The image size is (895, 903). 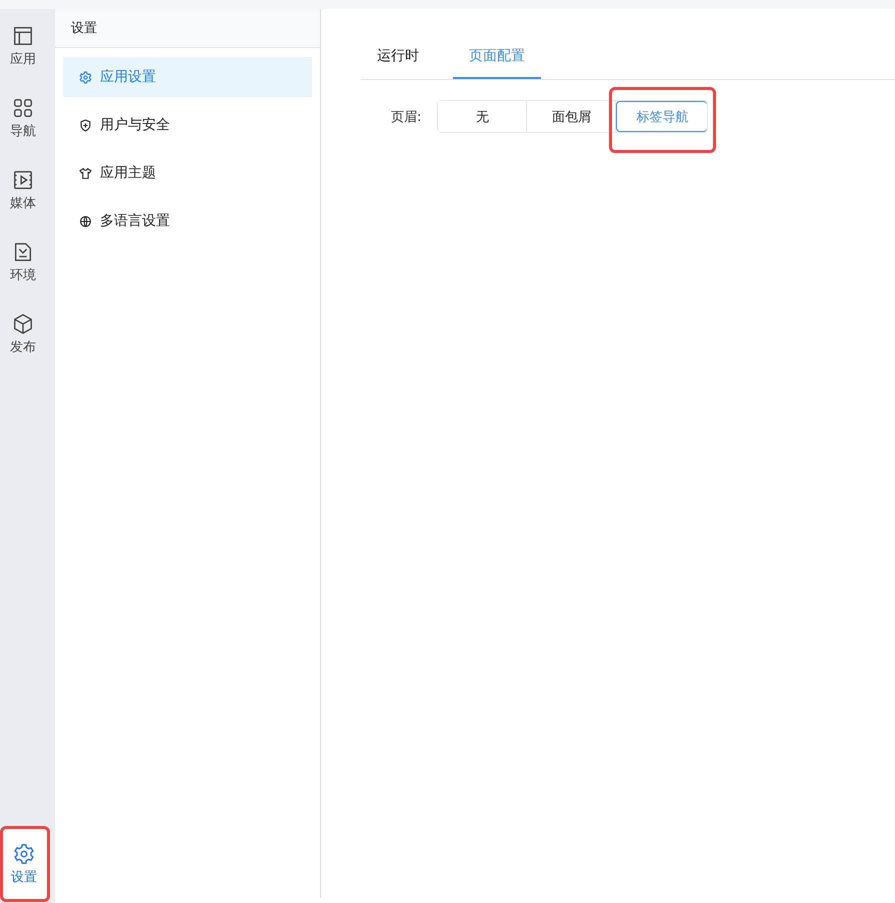 What do you see at coordinates (398, 59) in the screenshot?
I see `tab: 运行时` at bounding box center [398, 59].